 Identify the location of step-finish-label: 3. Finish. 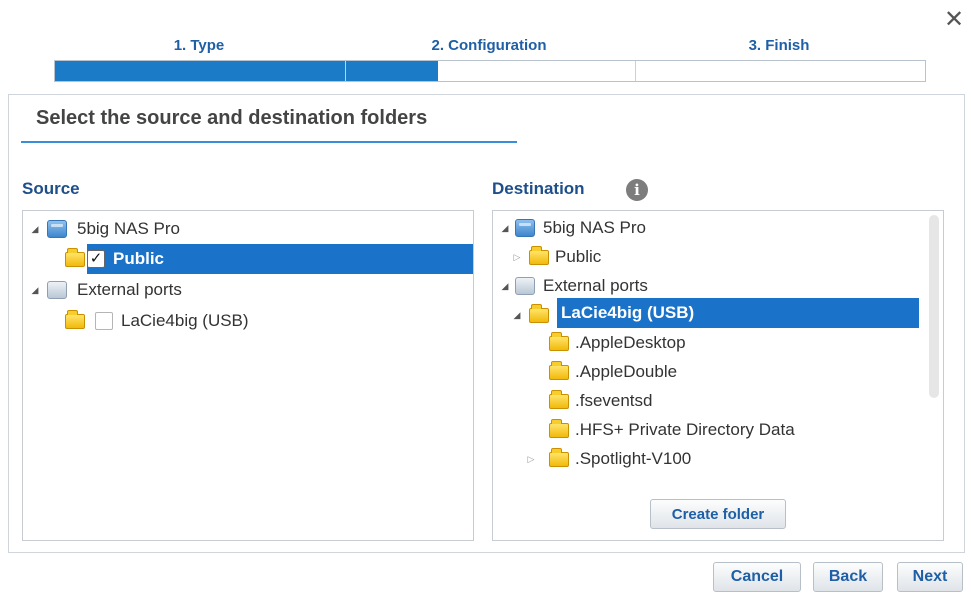
(779, 45).